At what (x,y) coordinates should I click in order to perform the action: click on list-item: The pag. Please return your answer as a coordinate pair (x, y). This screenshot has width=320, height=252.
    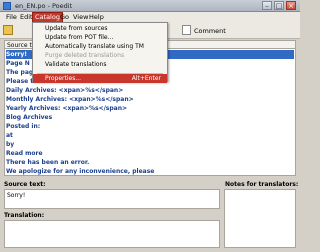
    Looking at the image, I should click on (19, 72).